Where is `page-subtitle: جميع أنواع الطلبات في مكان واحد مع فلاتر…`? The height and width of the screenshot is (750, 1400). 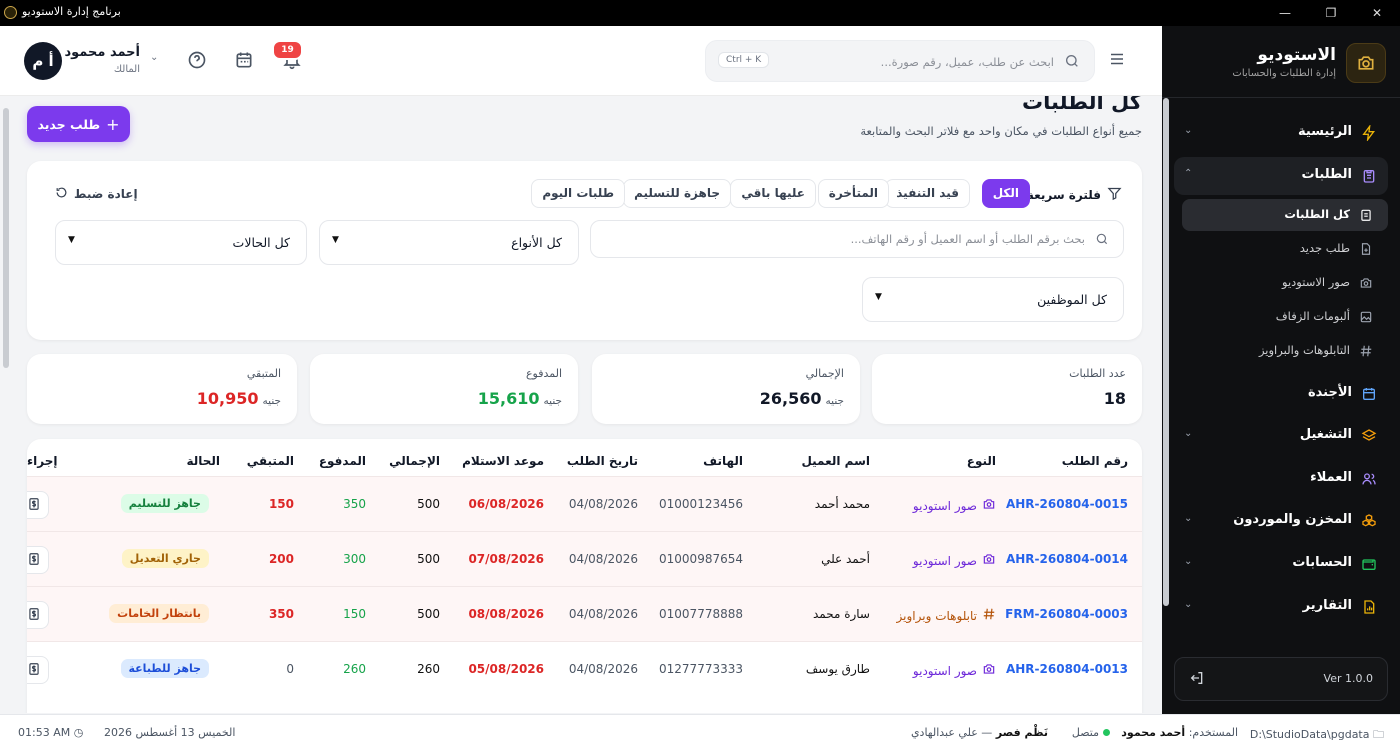
page-subtitle: جميع أنواع الطلبات في مكان واحد مع فلاتر… is located at coordinates (1001, 131).